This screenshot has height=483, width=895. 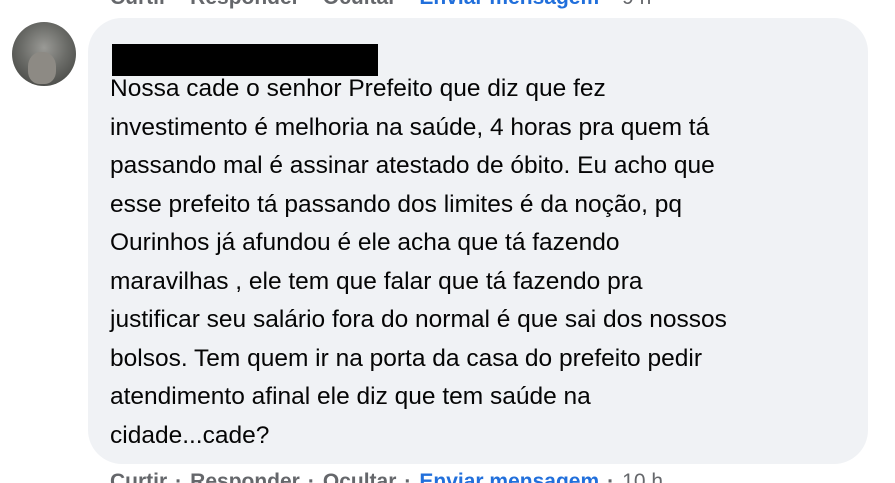 I want to click on avatar-photo, so click(x=42, y=68).